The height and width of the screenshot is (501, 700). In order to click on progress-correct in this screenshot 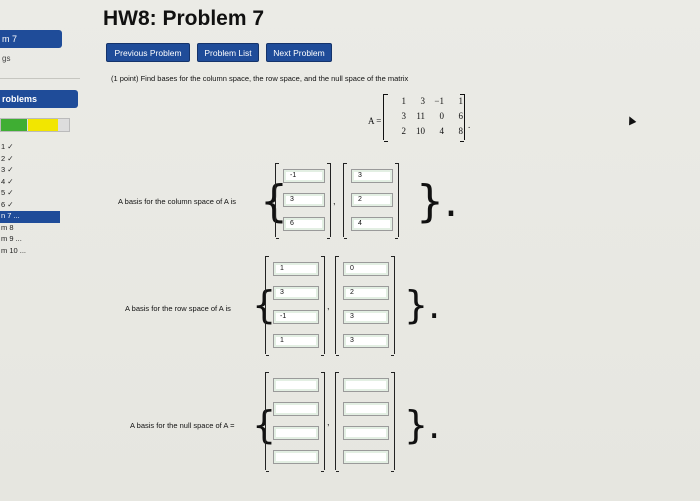, I will do `click(14, 125)`.